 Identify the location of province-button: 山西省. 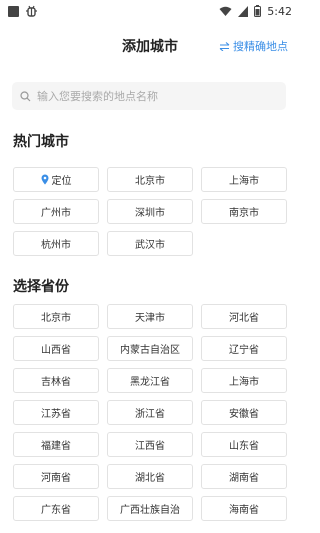
(56, 348).